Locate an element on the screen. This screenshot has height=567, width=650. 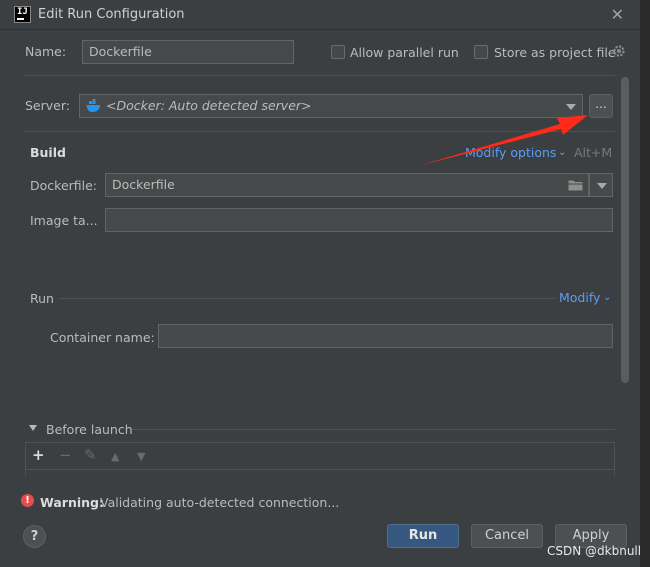
intellij-app-icon: IJ is located at coordinates (22, 14).